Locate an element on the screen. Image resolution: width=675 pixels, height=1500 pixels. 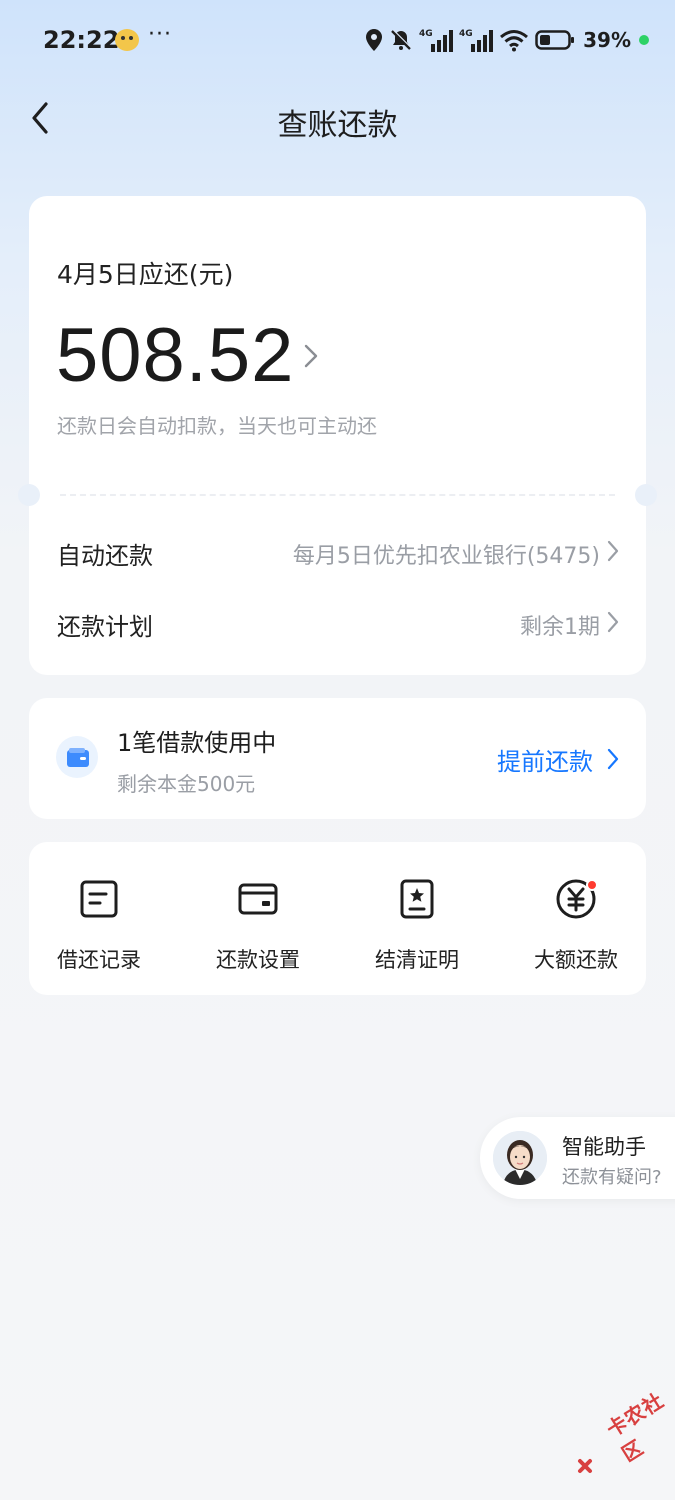
loan-title: 1笔借款使用中 is located at coordinates (197, 743).